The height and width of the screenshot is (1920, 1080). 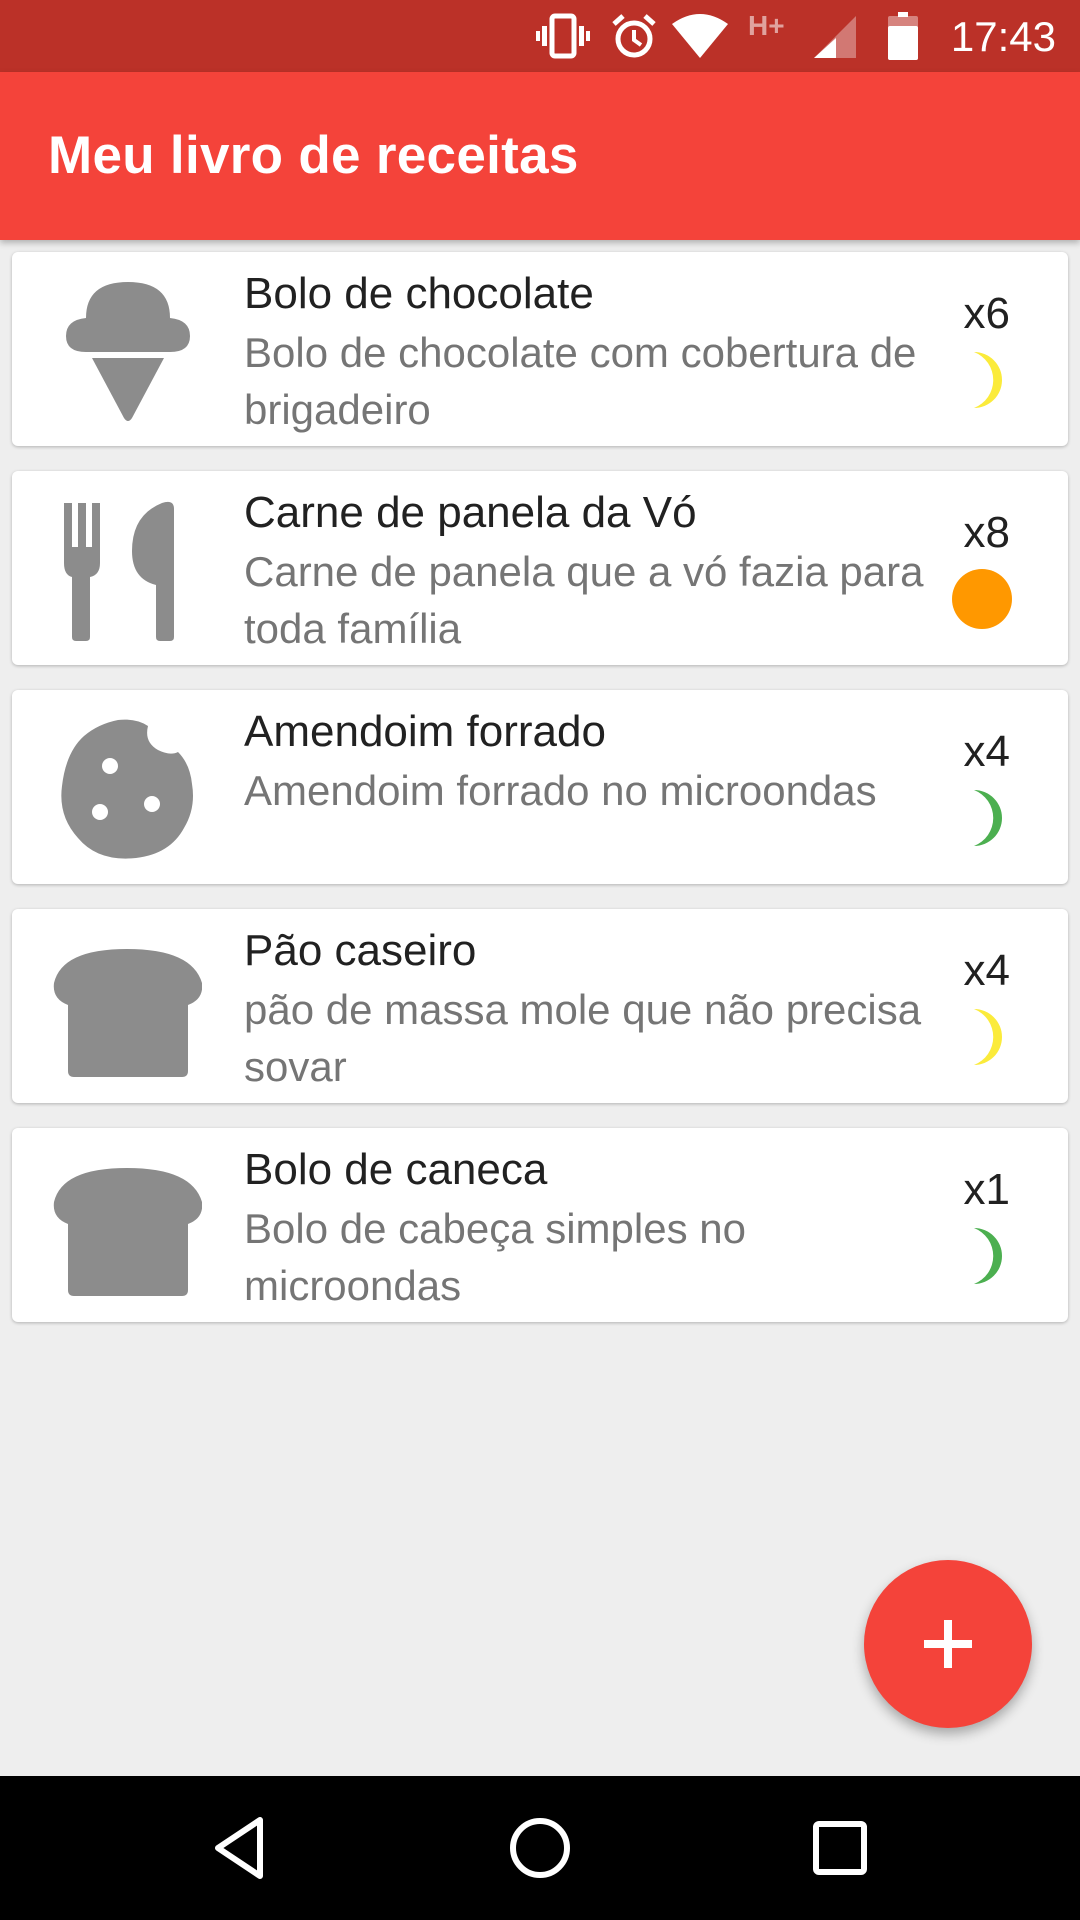 I want to click on recipe-description: Amendoim forrado no microondas, so click(x=560, y=790).